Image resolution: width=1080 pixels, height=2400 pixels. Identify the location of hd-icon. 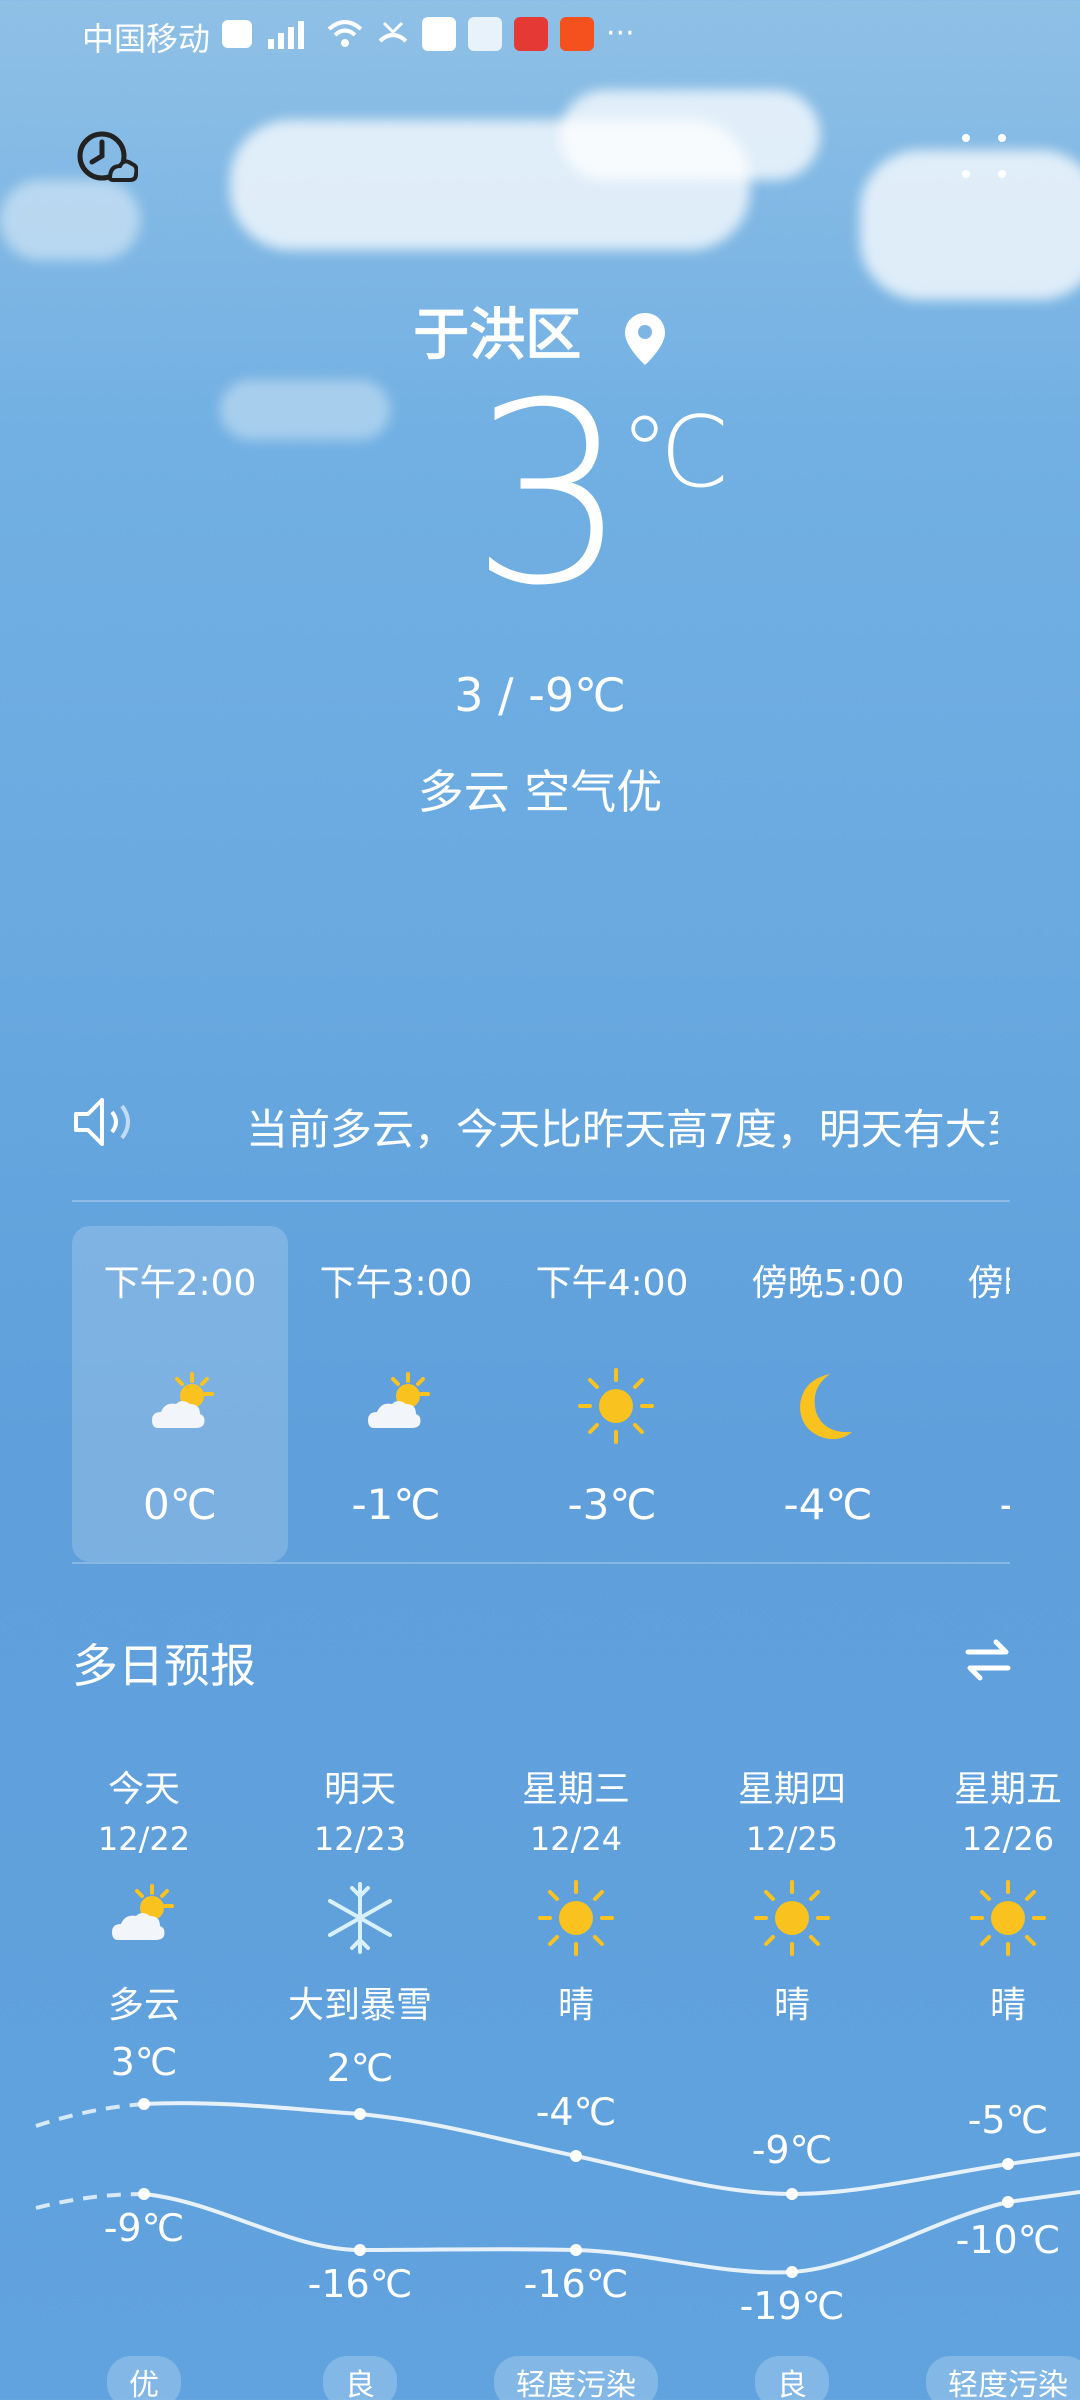
(237, 33).